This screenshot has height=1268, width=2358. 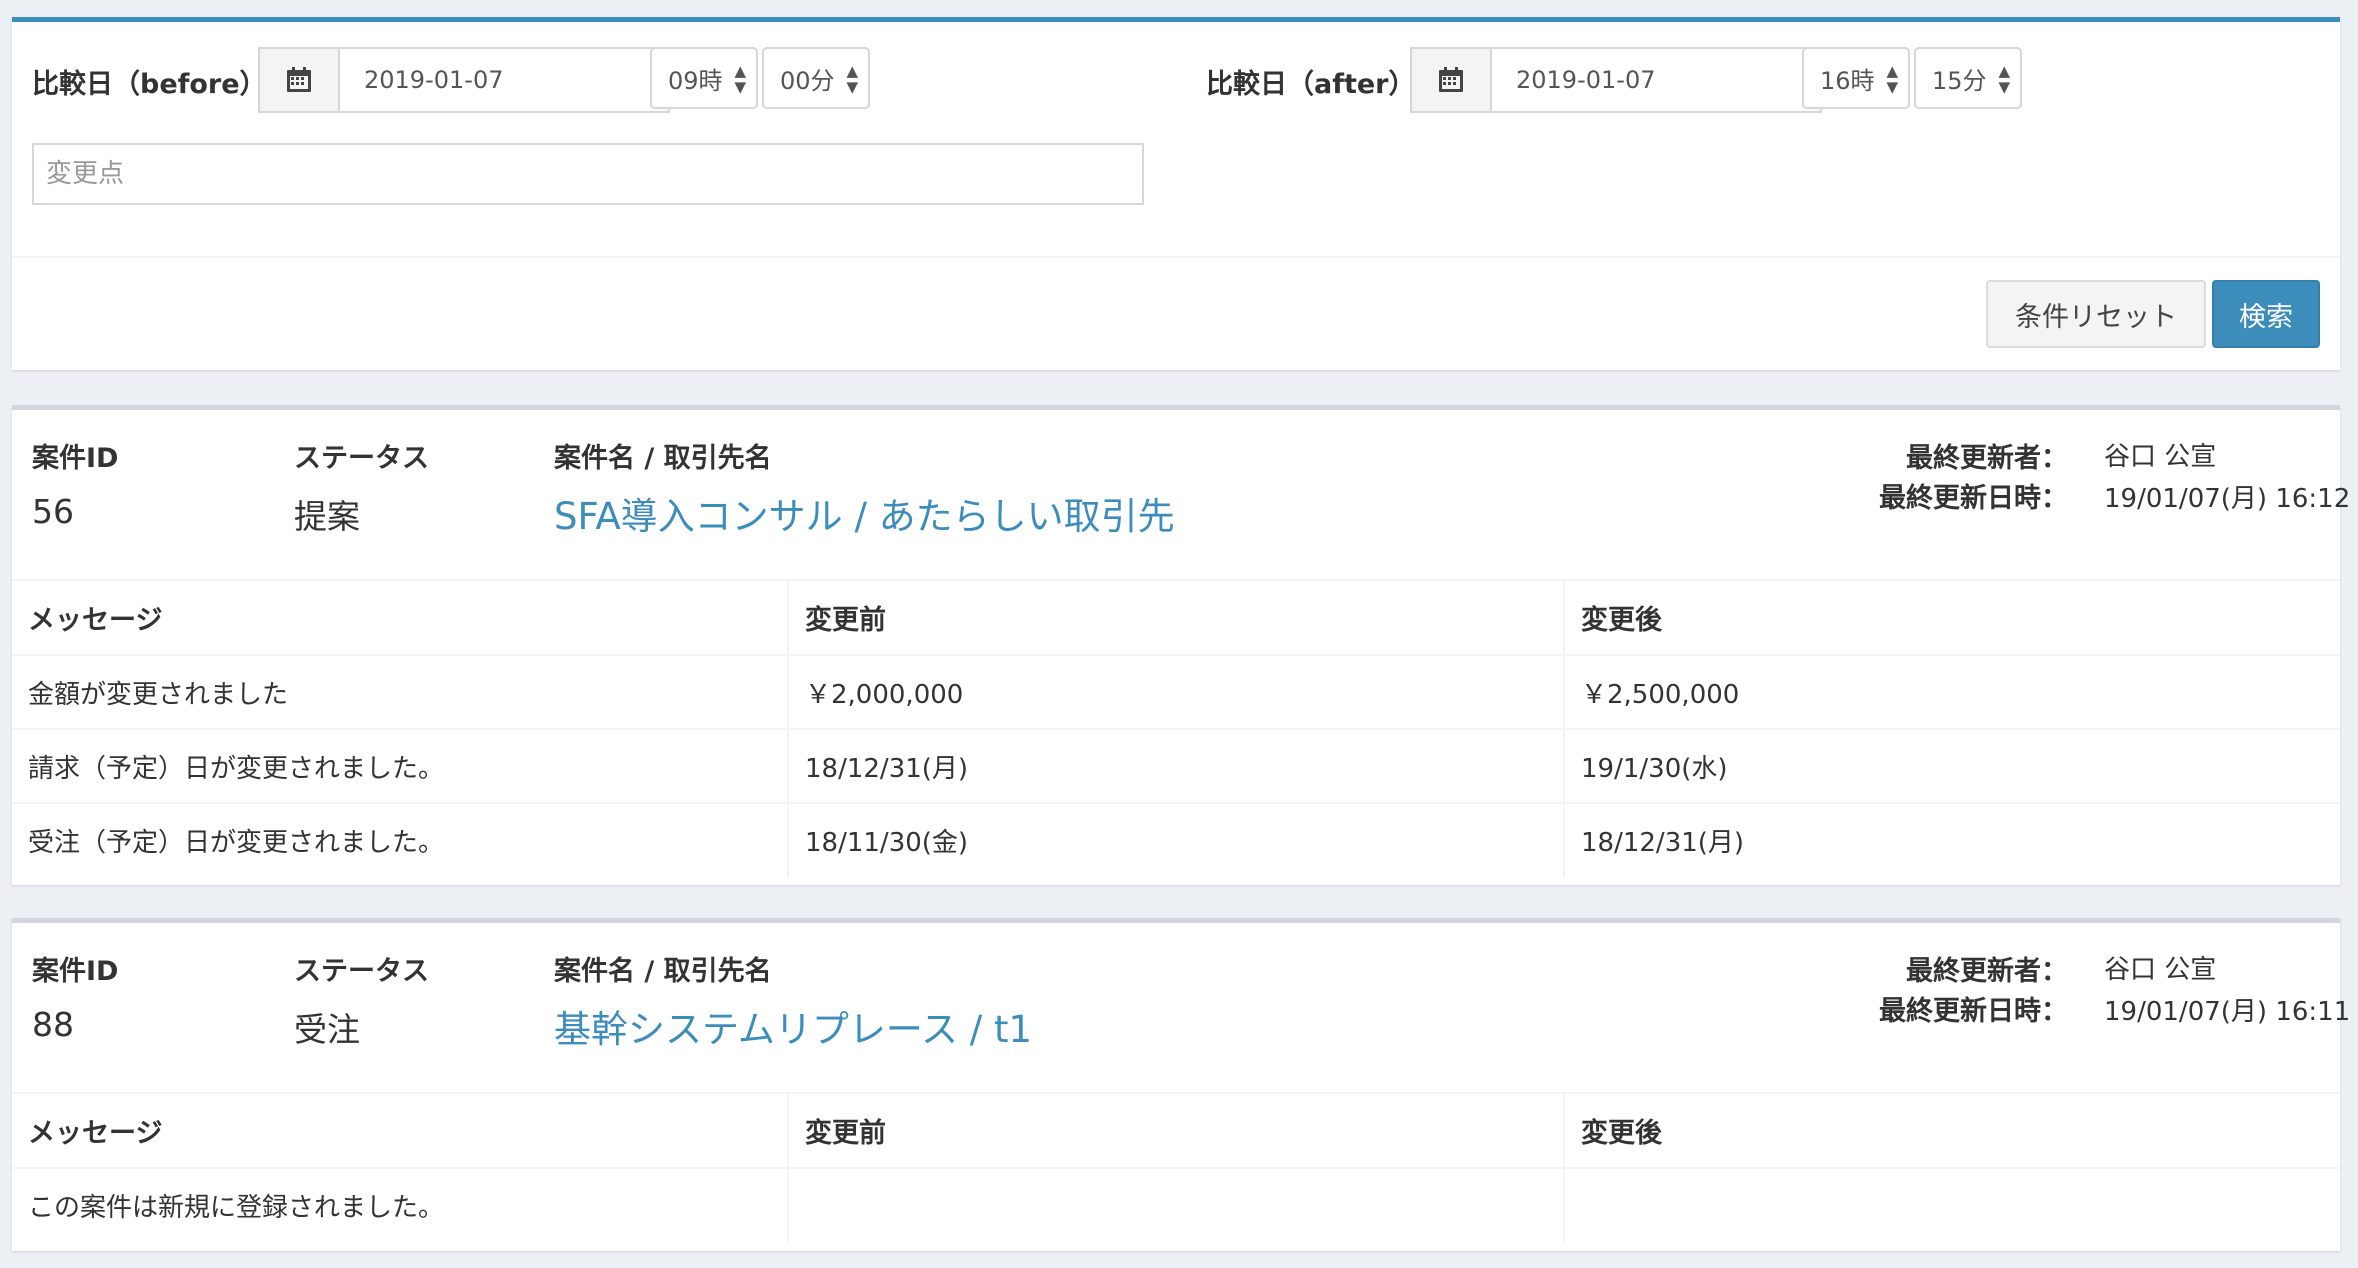 I want to click on before-cell, so click(x=1175, y=1204).